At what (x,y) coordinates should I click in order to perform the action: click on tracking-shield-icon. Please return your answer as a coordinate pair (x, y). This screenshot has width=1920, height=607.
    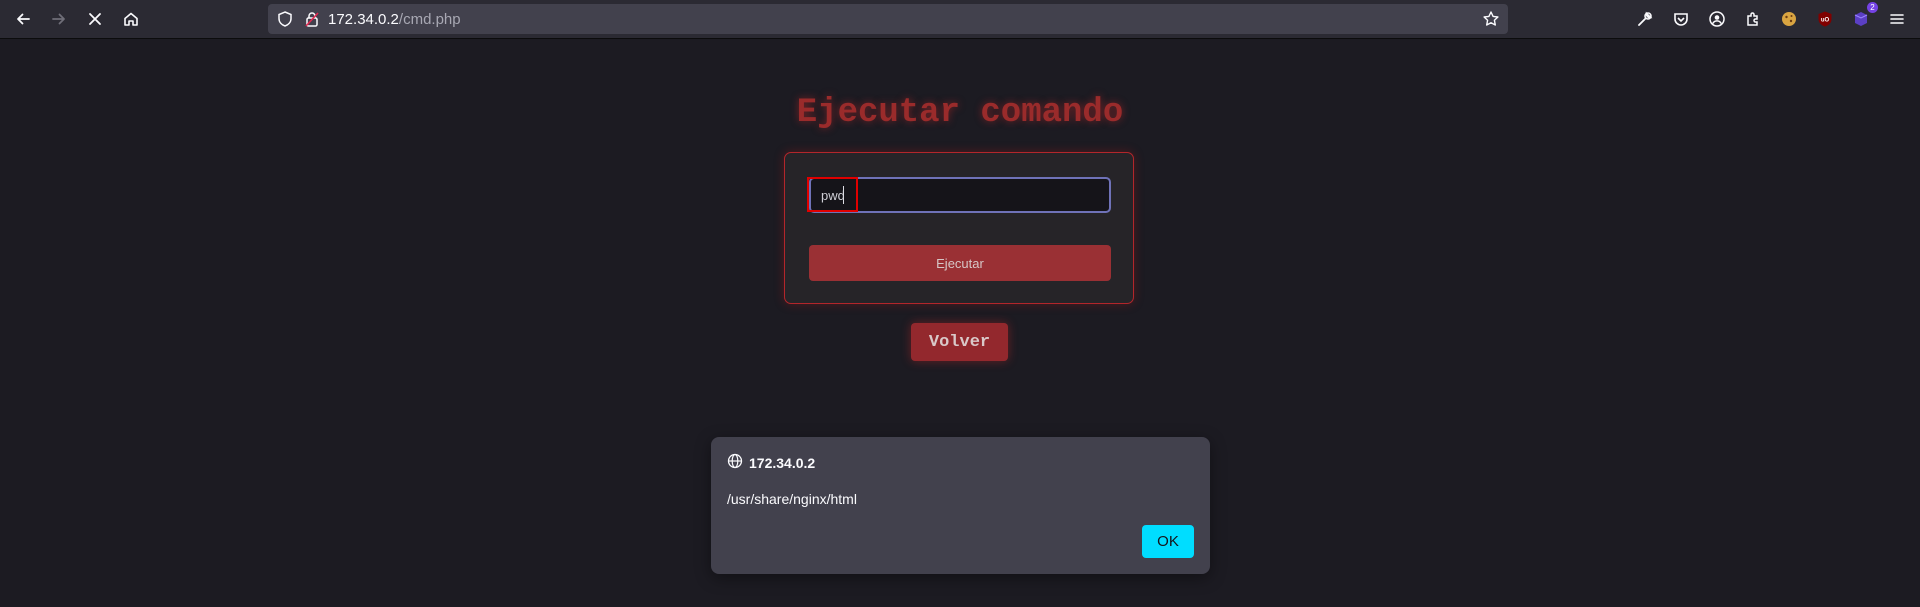
    Looking at the image, I should click on (285, 21).